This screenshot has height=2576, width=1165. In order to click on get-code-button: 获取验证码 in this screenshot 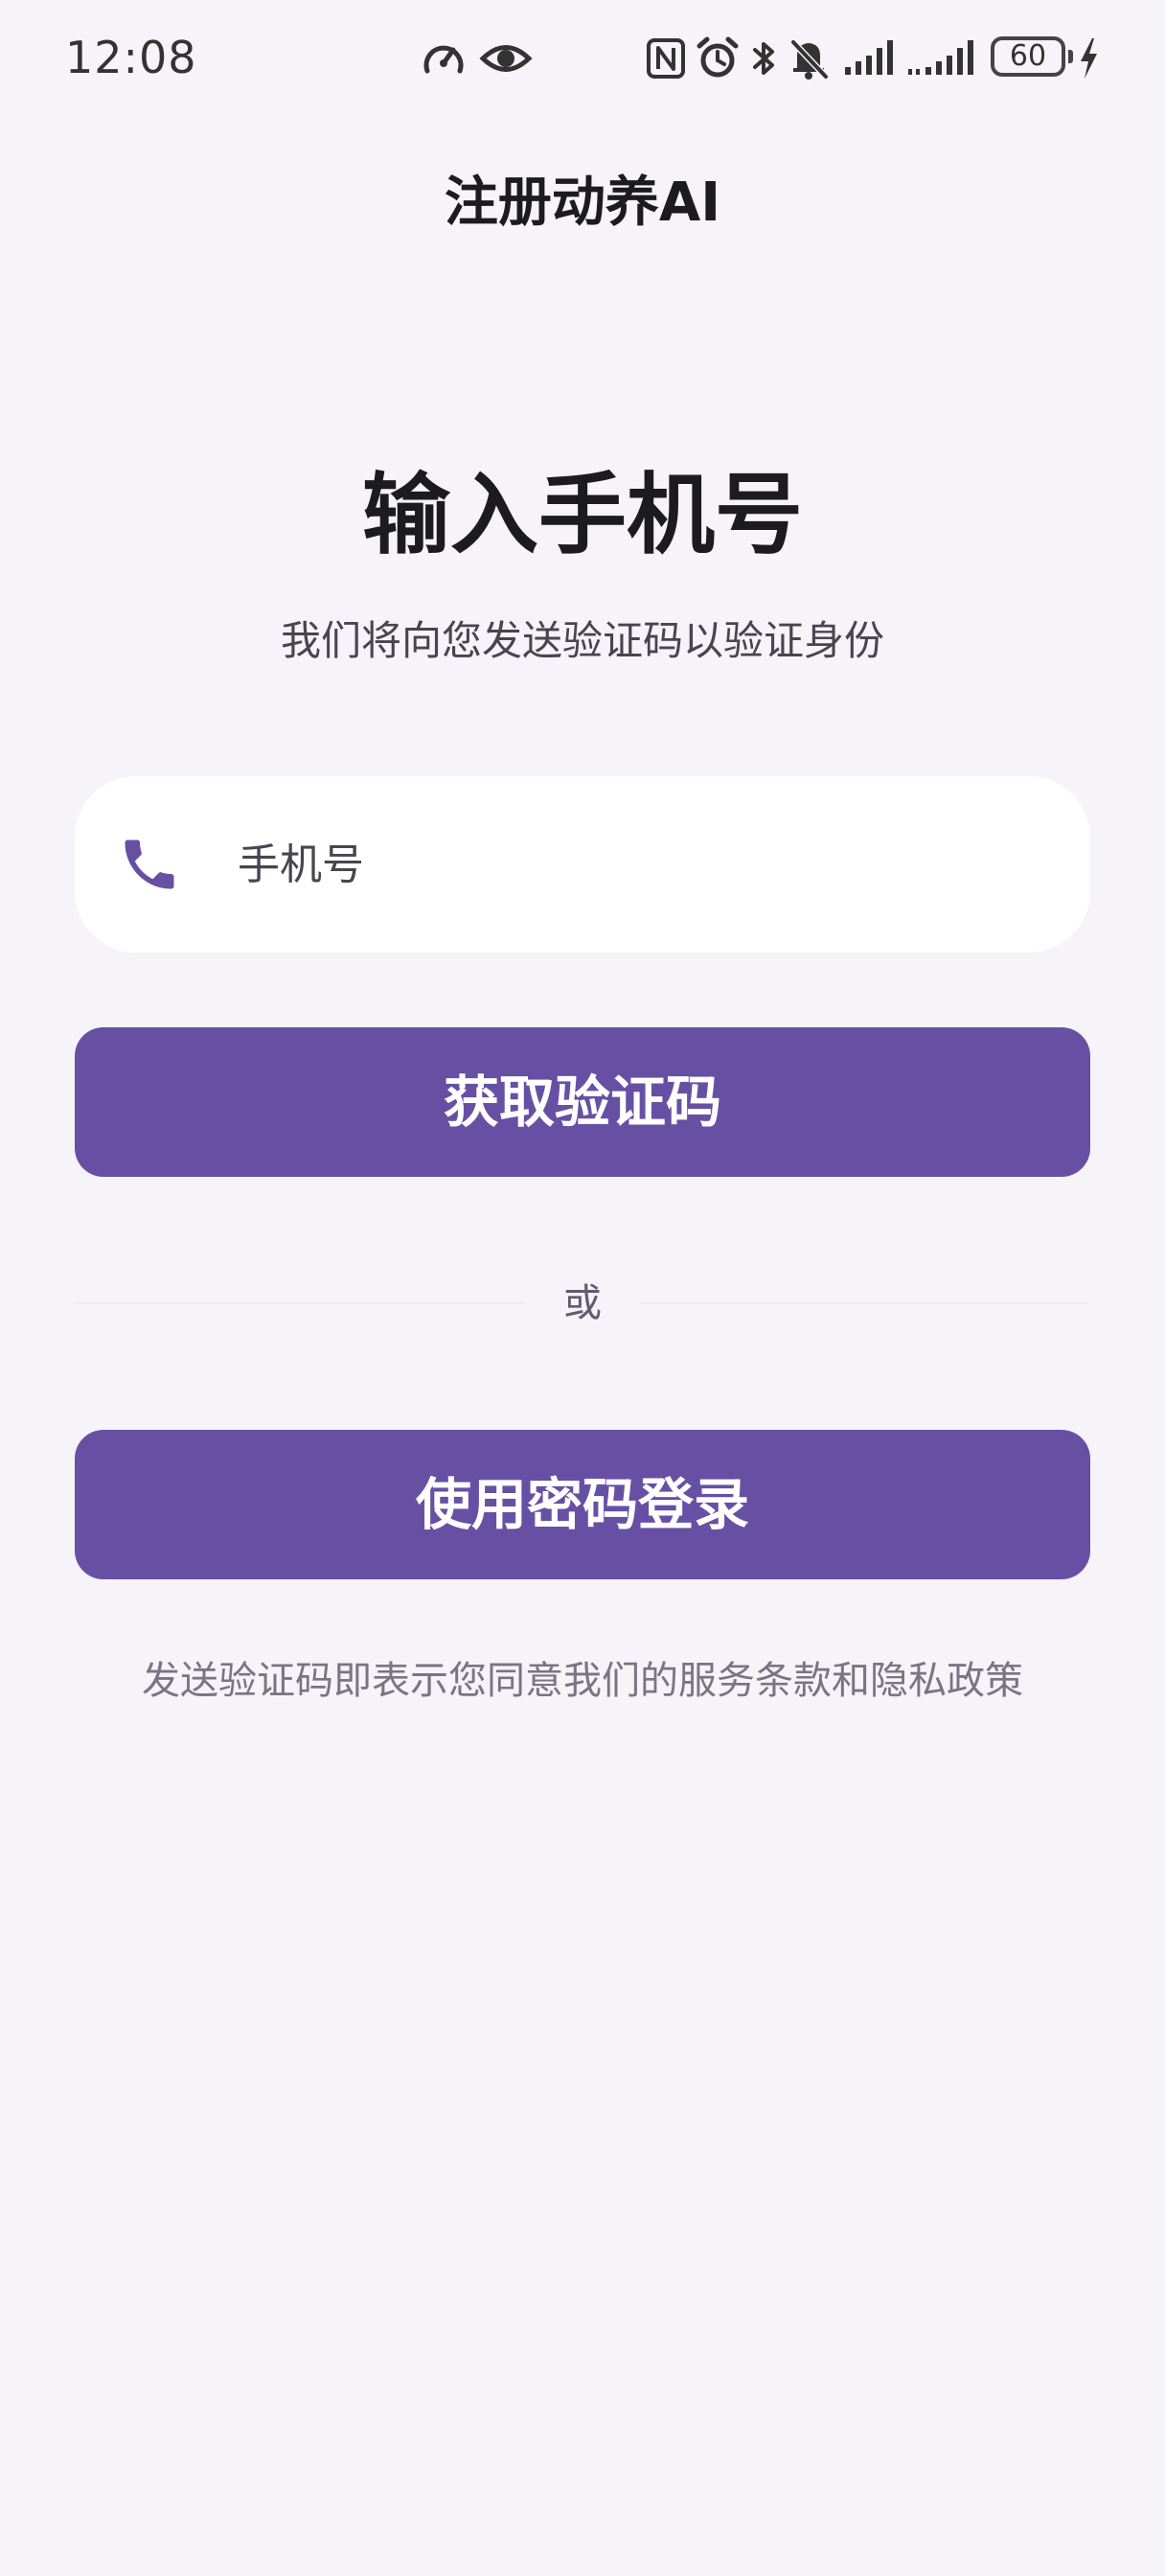, I will do `click(582, 1102)`.